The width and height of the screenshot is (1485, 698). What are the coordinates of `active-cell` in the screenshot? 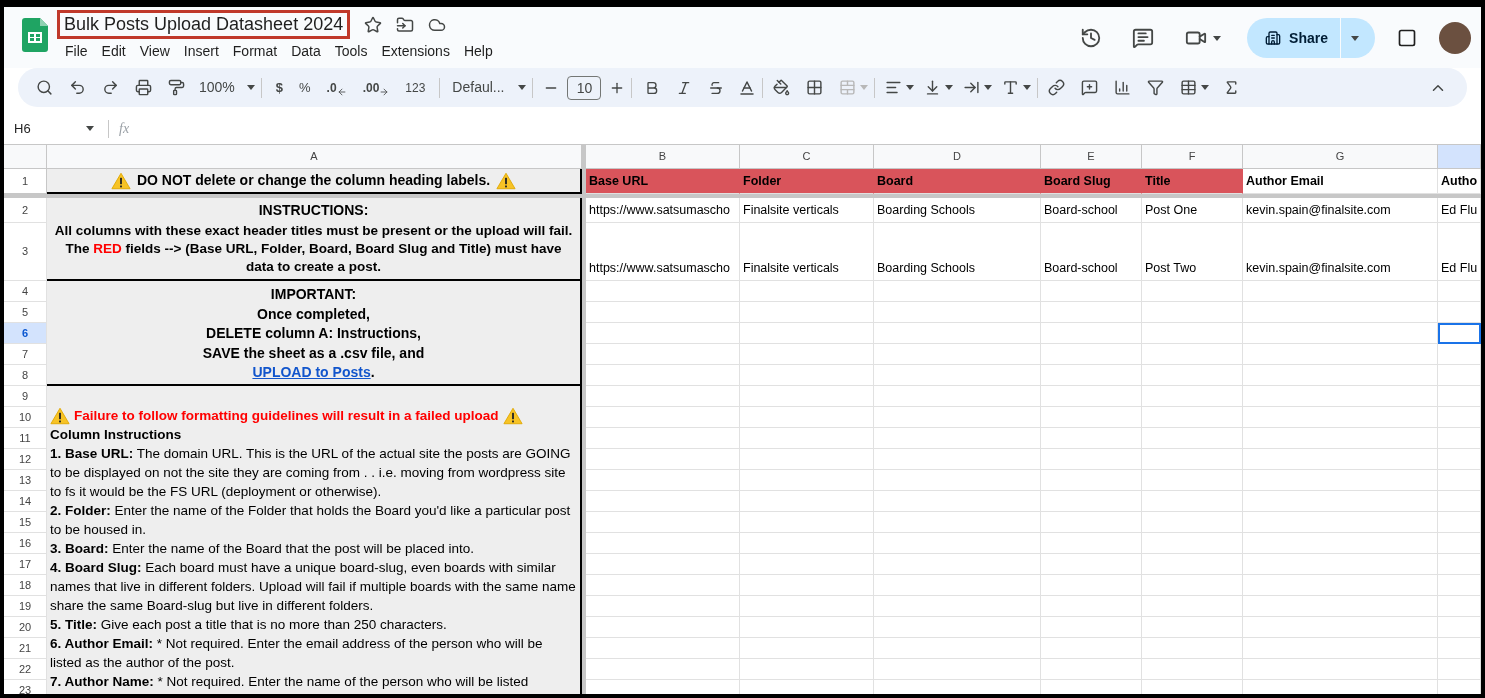 It's located at (1459, 333).